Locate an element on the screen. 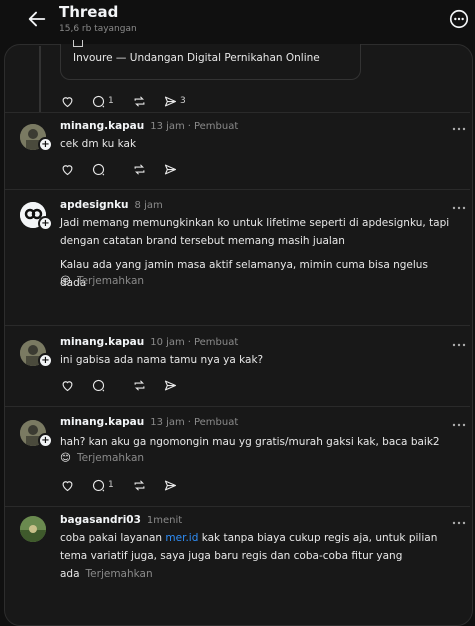 This screenshot has height=626, width=475. post-text: ini gabisa ada nama tamu nya ya kak? is located at coordinates (162, 360).